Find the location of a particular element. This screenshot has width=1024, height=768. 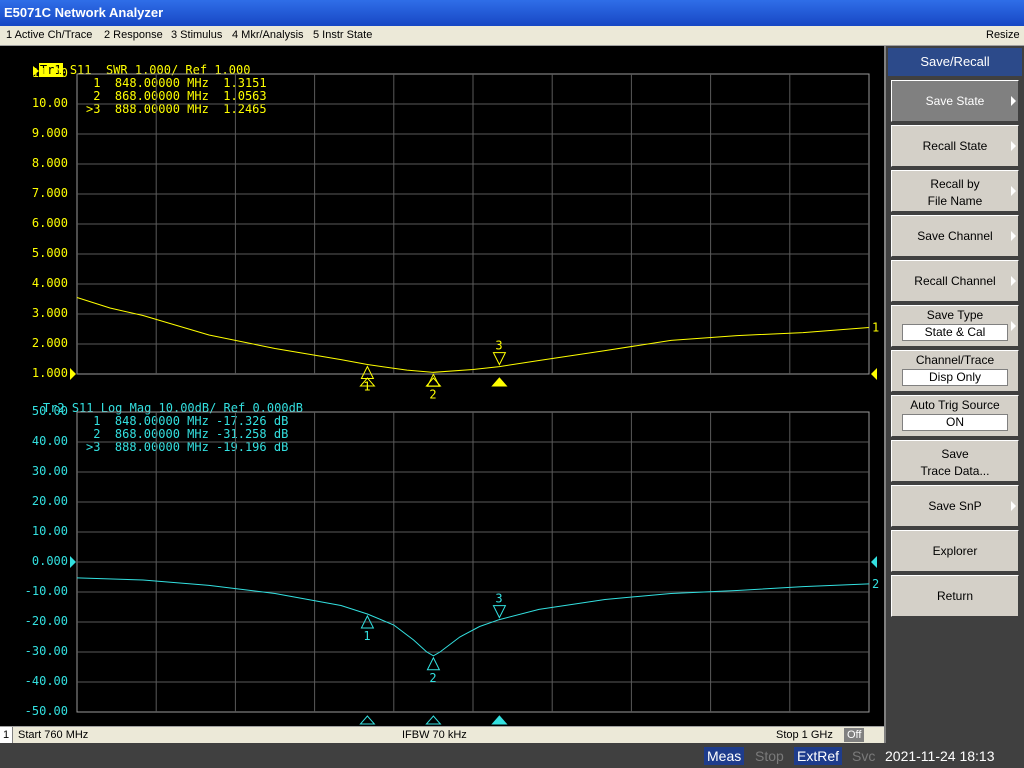

menu-mkr-analysis: 4 Mkr/Analysis is located at coordinates (268, 35).